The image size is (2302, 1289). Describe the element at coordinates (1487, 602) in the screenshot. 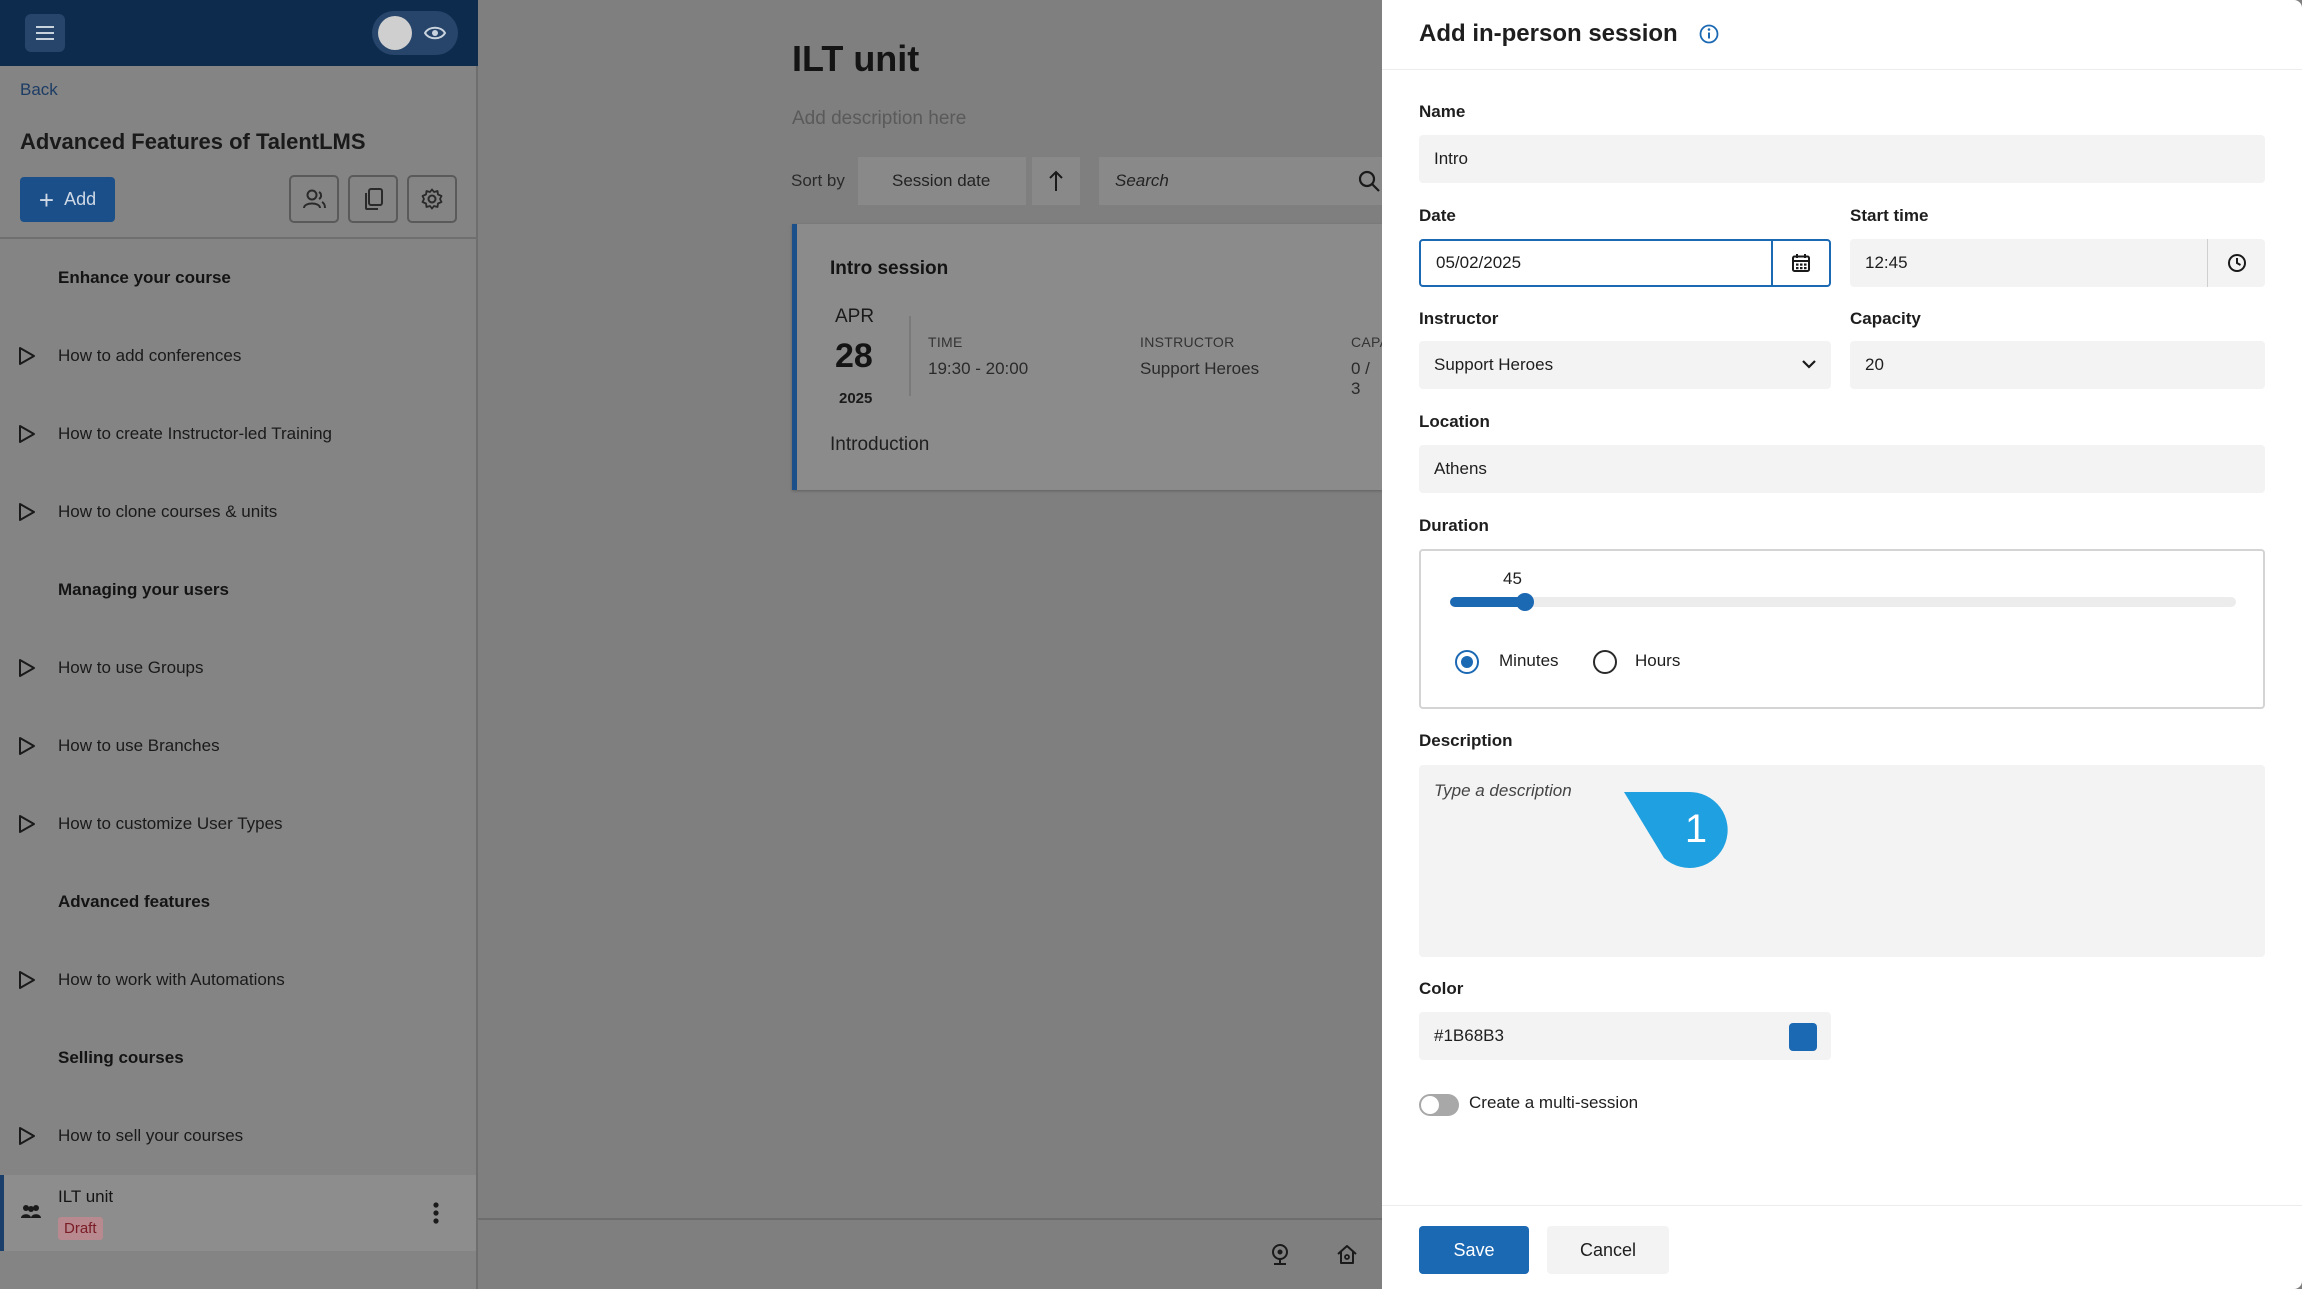

I see `slider-fill` at that location.